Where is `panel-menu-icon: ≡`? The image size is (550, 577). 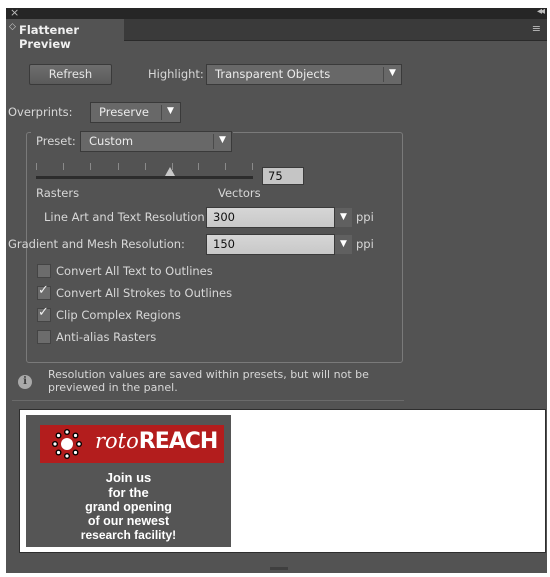 panel-menu-icon: ≡ is located at coordinates (536, 28).